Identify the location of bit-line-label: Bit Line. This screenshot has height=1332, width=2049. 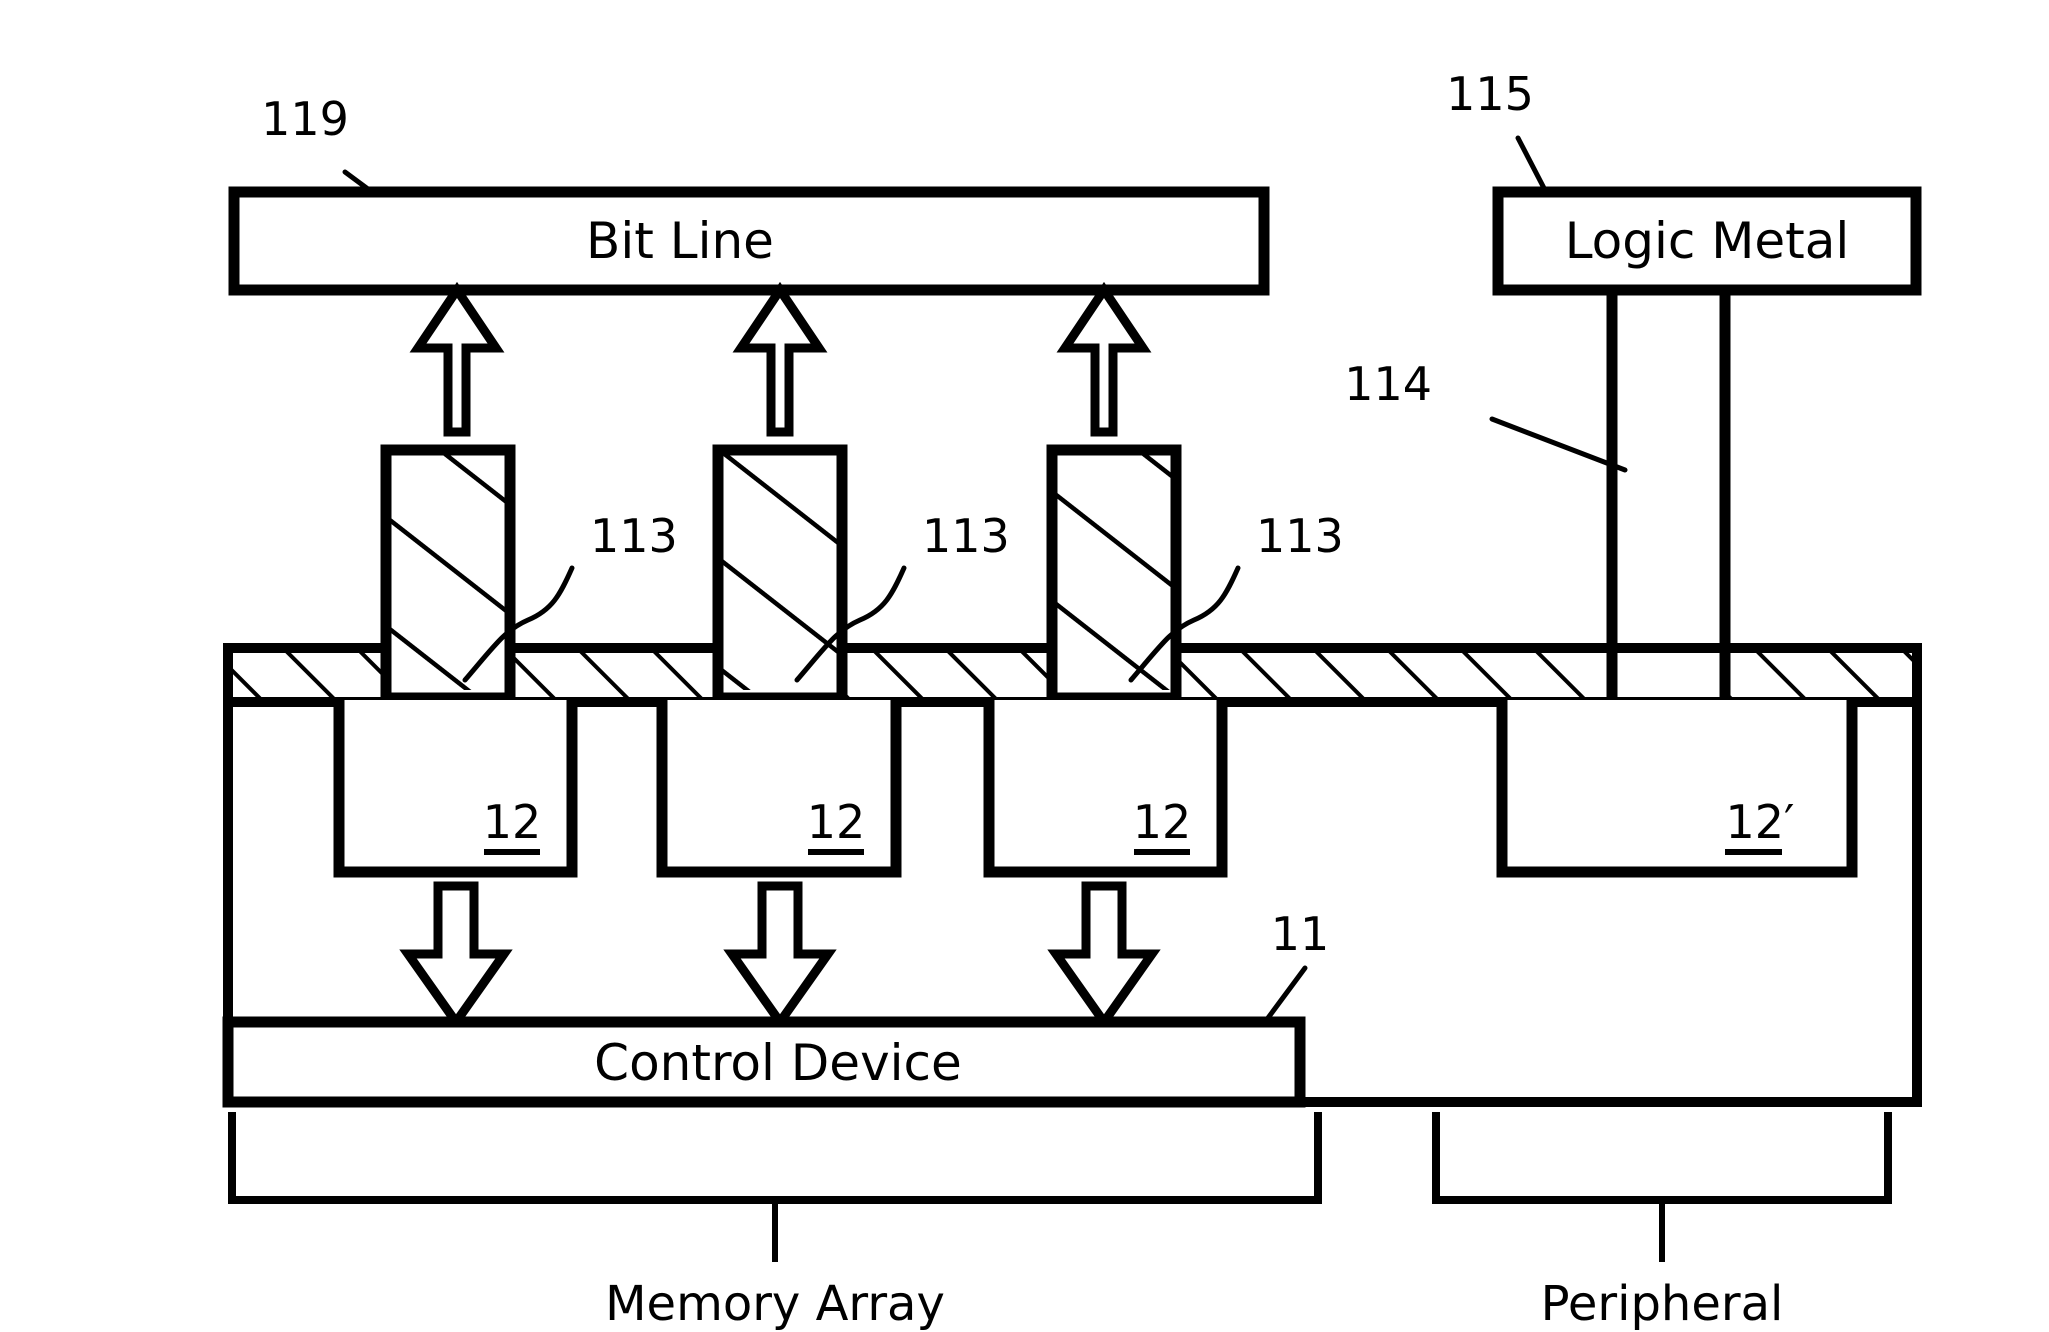
(680, 241).